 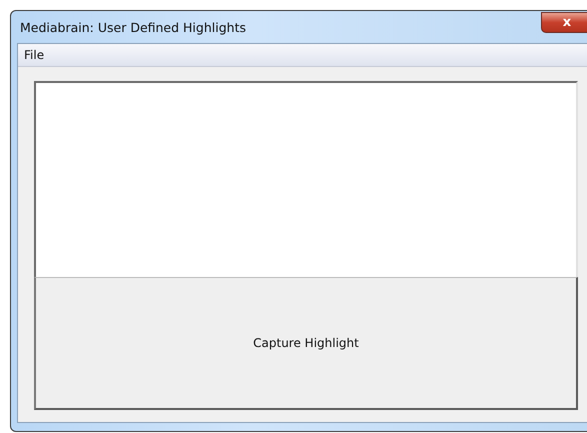 I want to click on menu-item: File, so click(x=34, y=55).